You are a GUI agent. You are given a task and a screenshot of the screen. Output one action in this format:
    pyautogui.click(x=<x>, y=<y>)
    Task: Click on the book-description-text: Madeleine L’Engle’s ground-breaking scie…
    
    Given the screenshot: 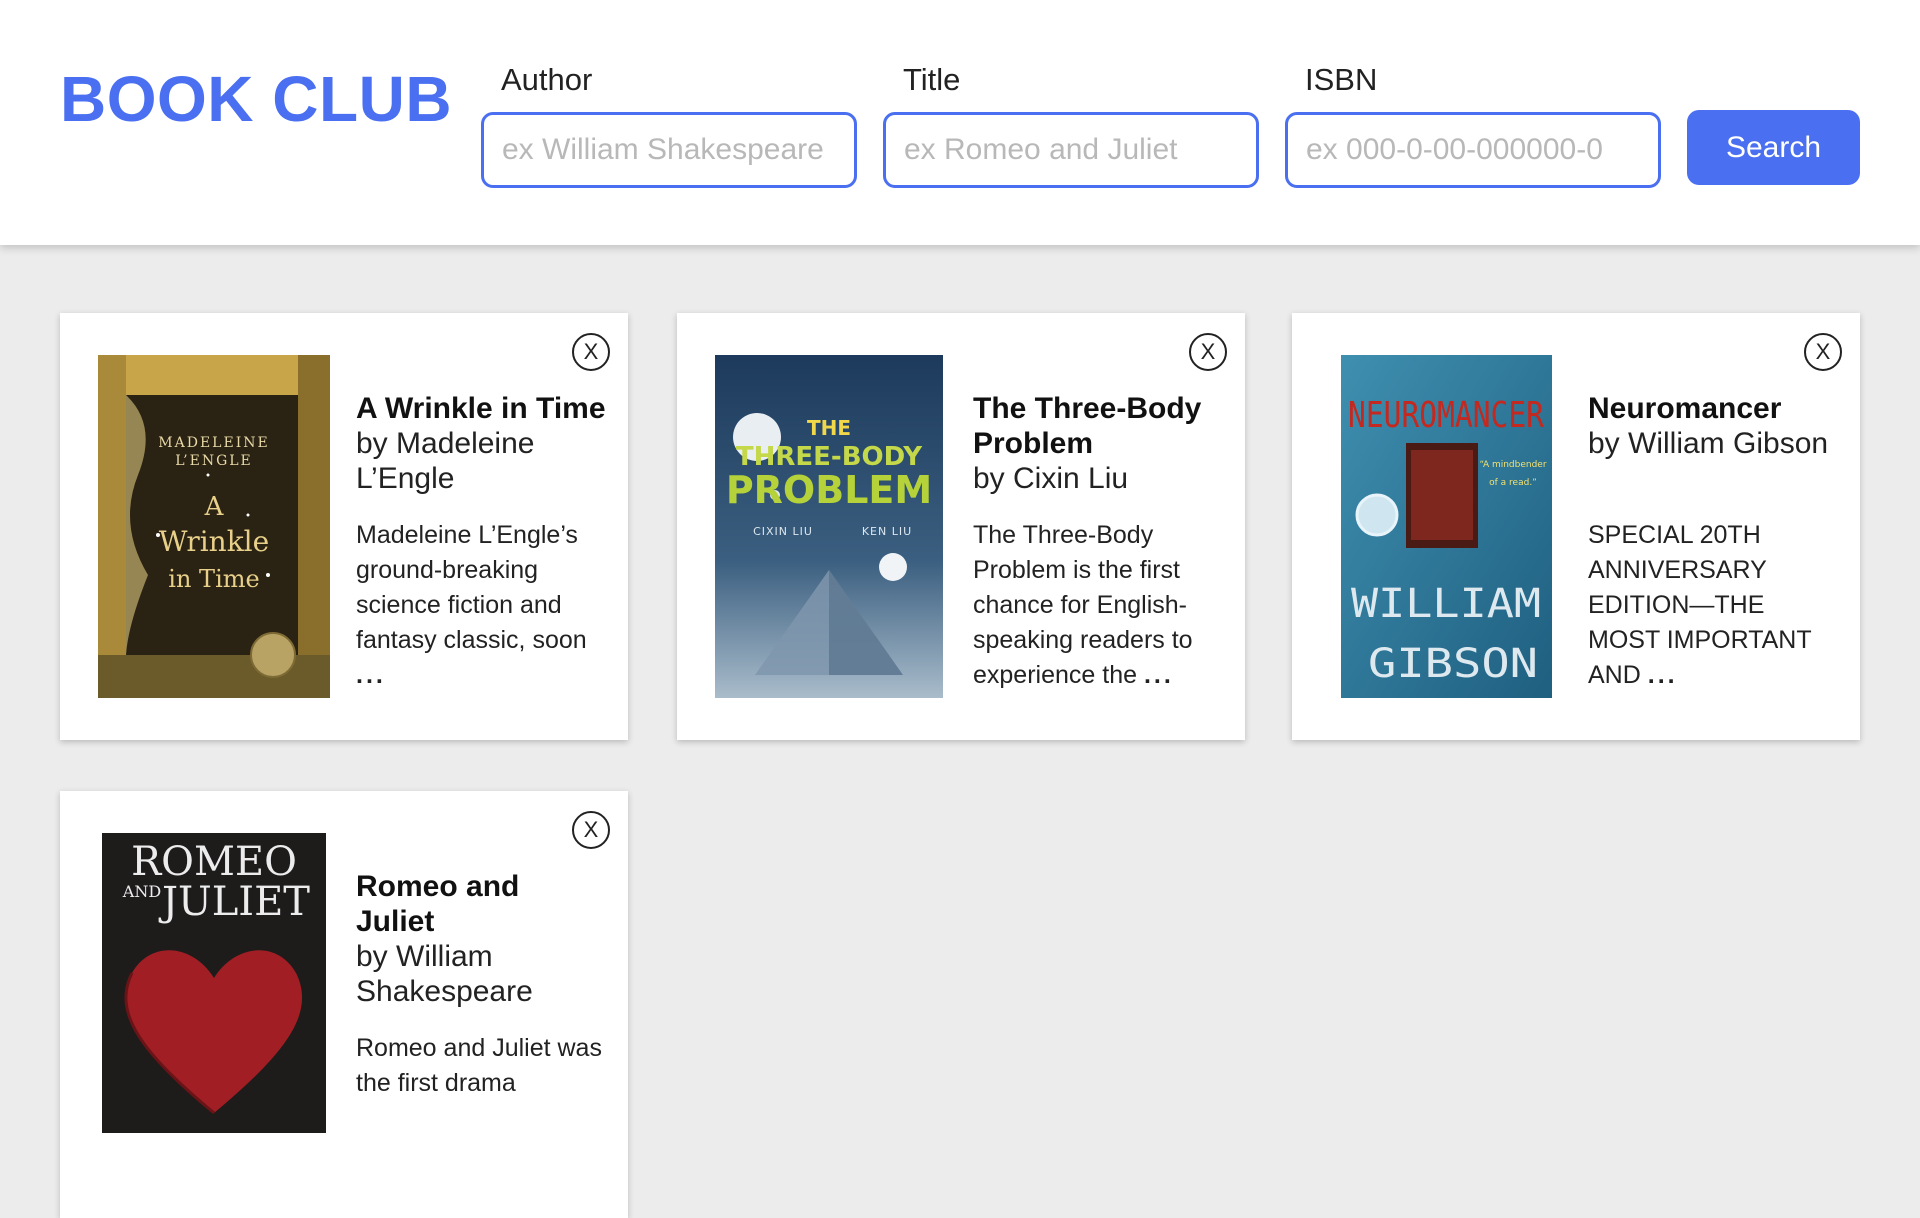 What is the action you would take?
    pyautogui.click(x=471, y=587)
    